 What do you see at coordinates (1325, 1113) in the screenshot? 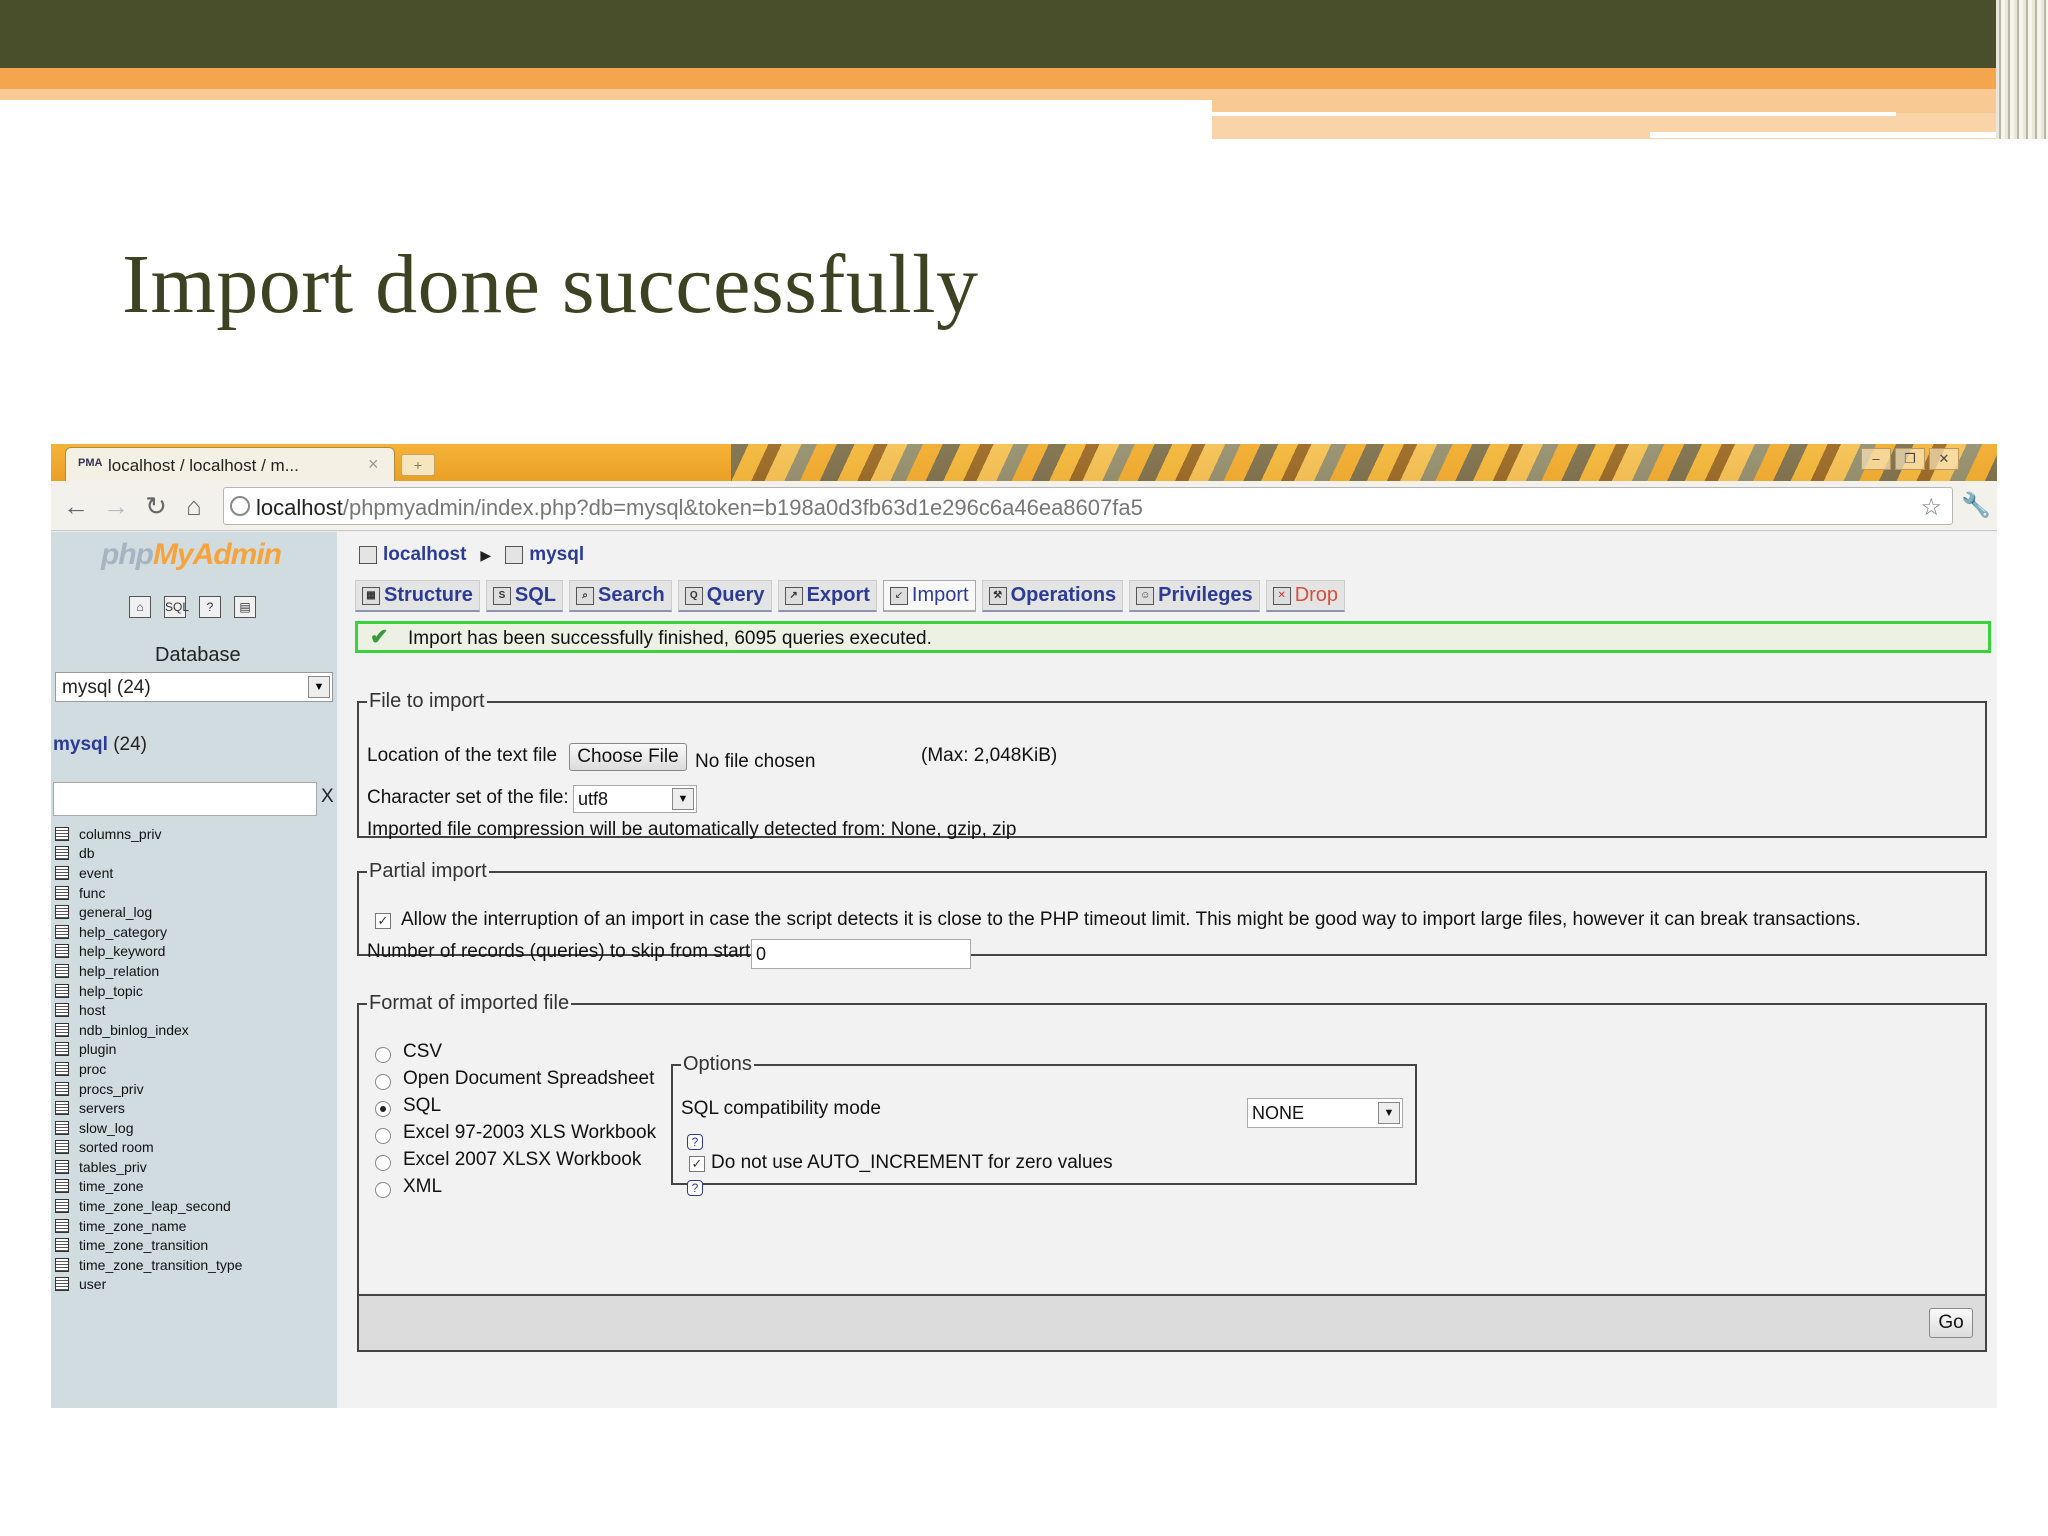
I see `compat-mode-select: NONE ▼` at bounding box center [1325, 1113].